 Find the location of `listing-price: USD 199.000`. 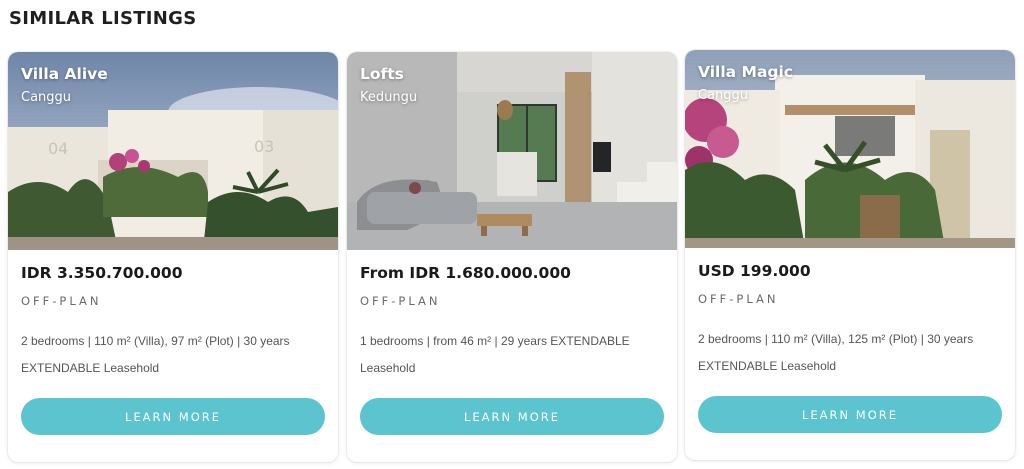

listing-price: USD 199.000 is located at coordinates (754, 271).